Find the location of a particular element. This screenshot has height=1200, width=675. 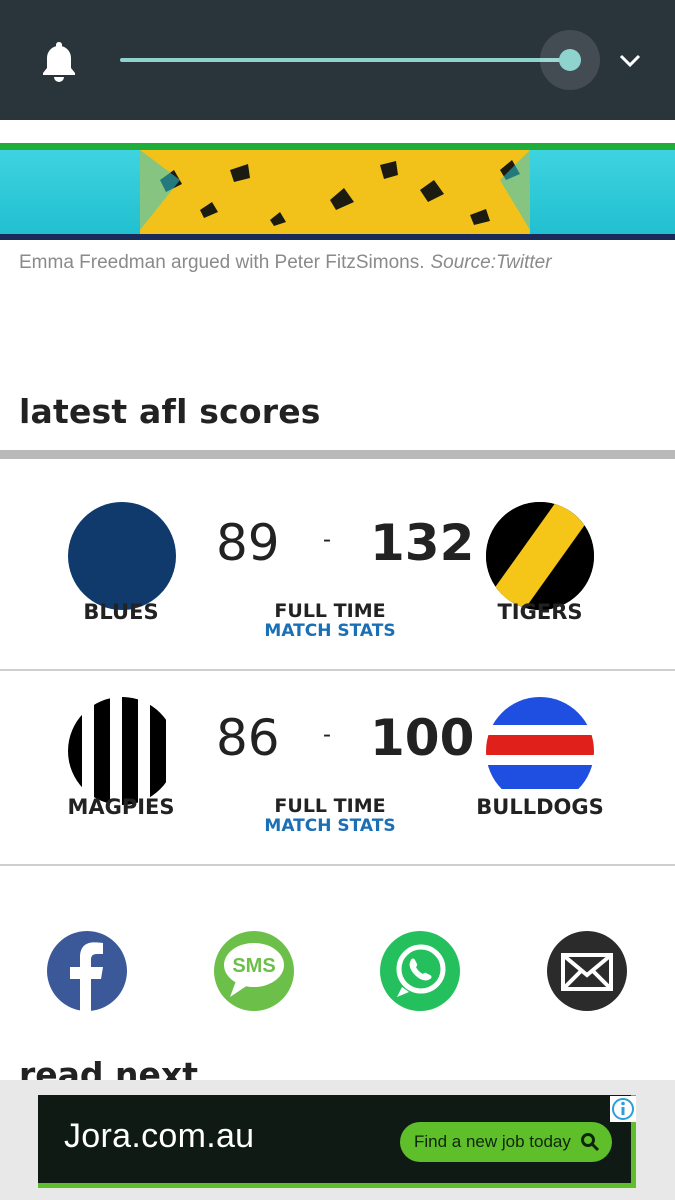

home-score: 89 is located at coordinates (248, 543).